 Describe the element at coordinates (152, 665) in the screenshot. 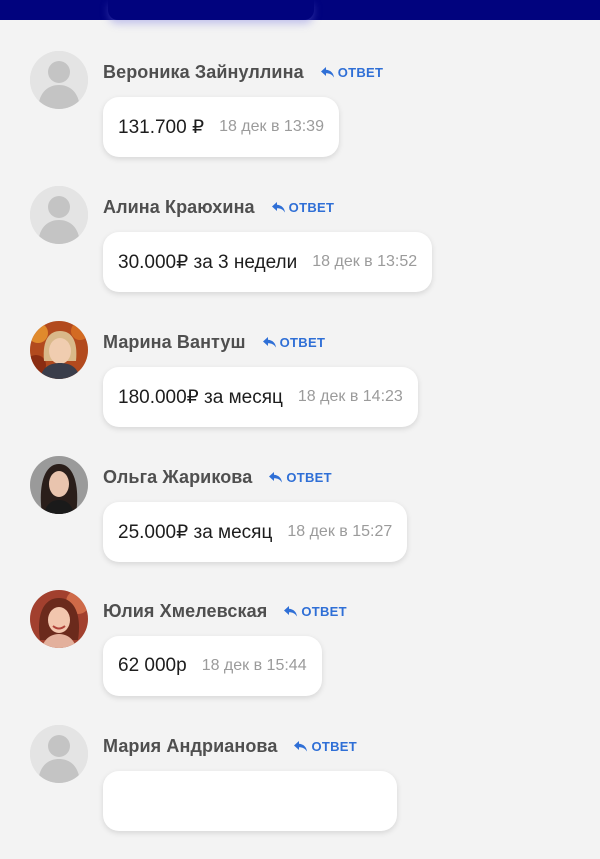

I see `message-text: 62 000р` at that location.